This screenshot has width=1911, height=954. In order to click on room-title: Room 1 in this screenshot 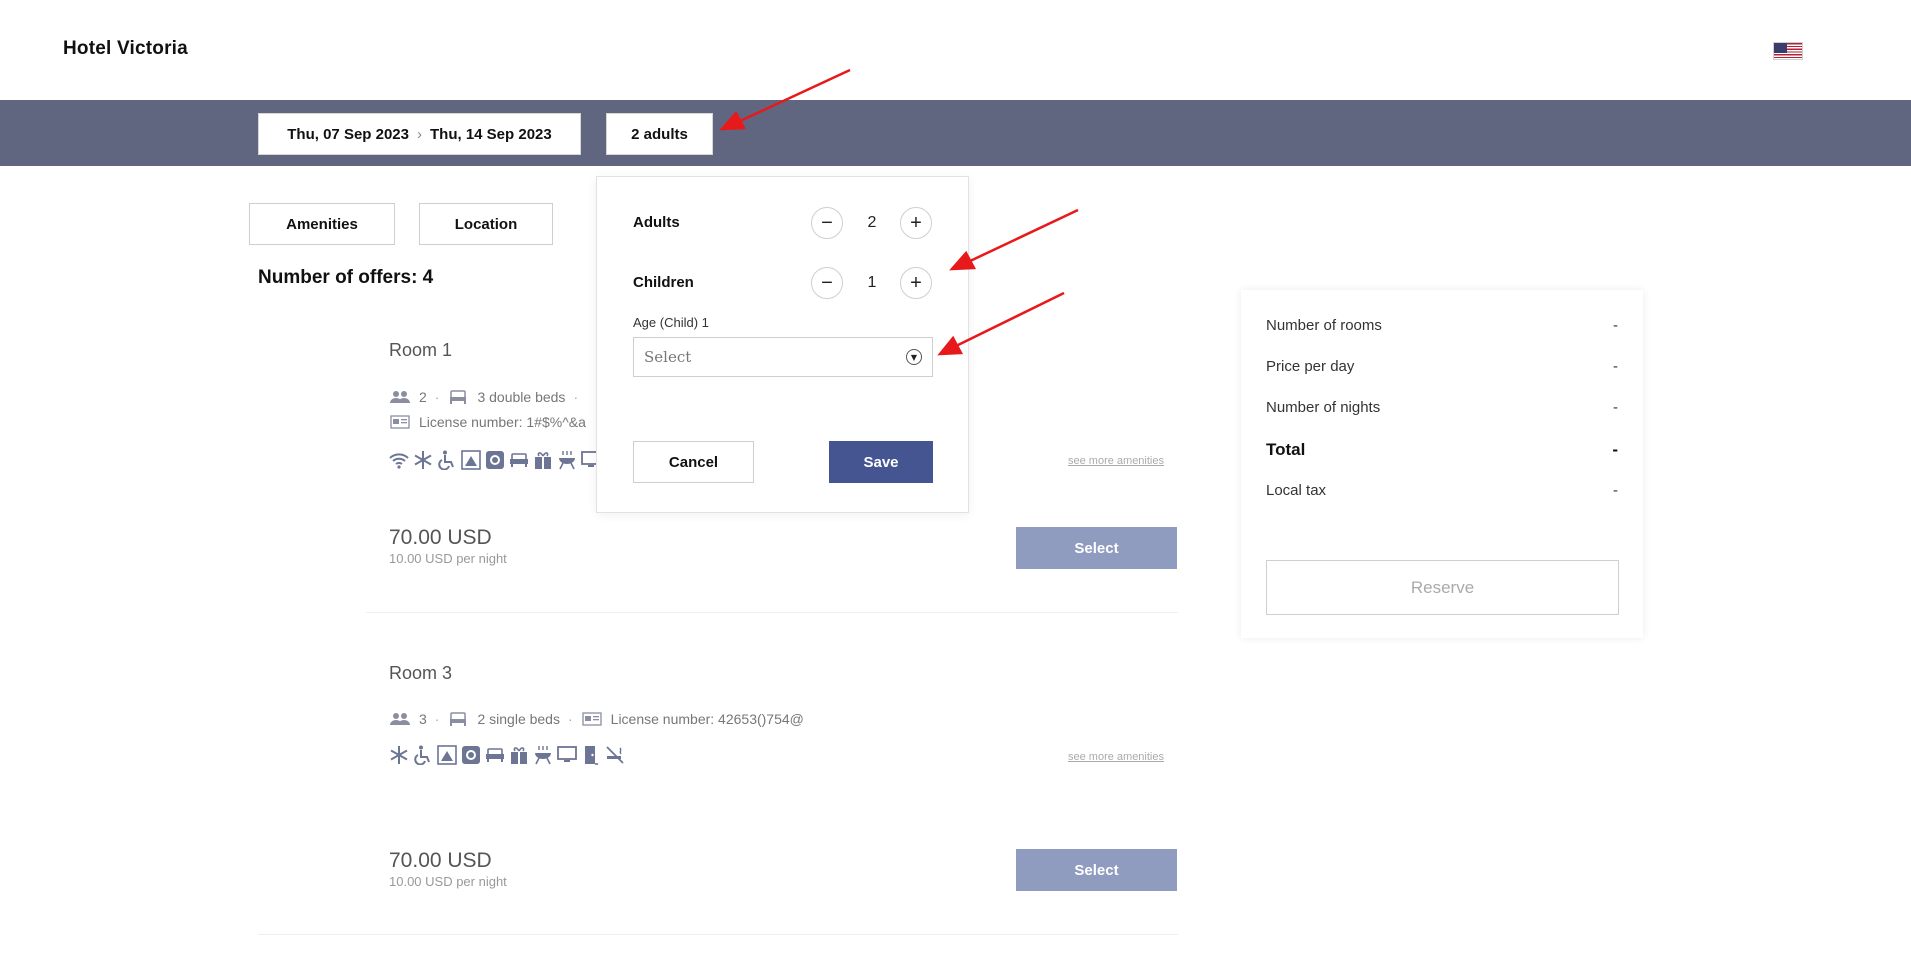, I will do `click(421, 350)`.